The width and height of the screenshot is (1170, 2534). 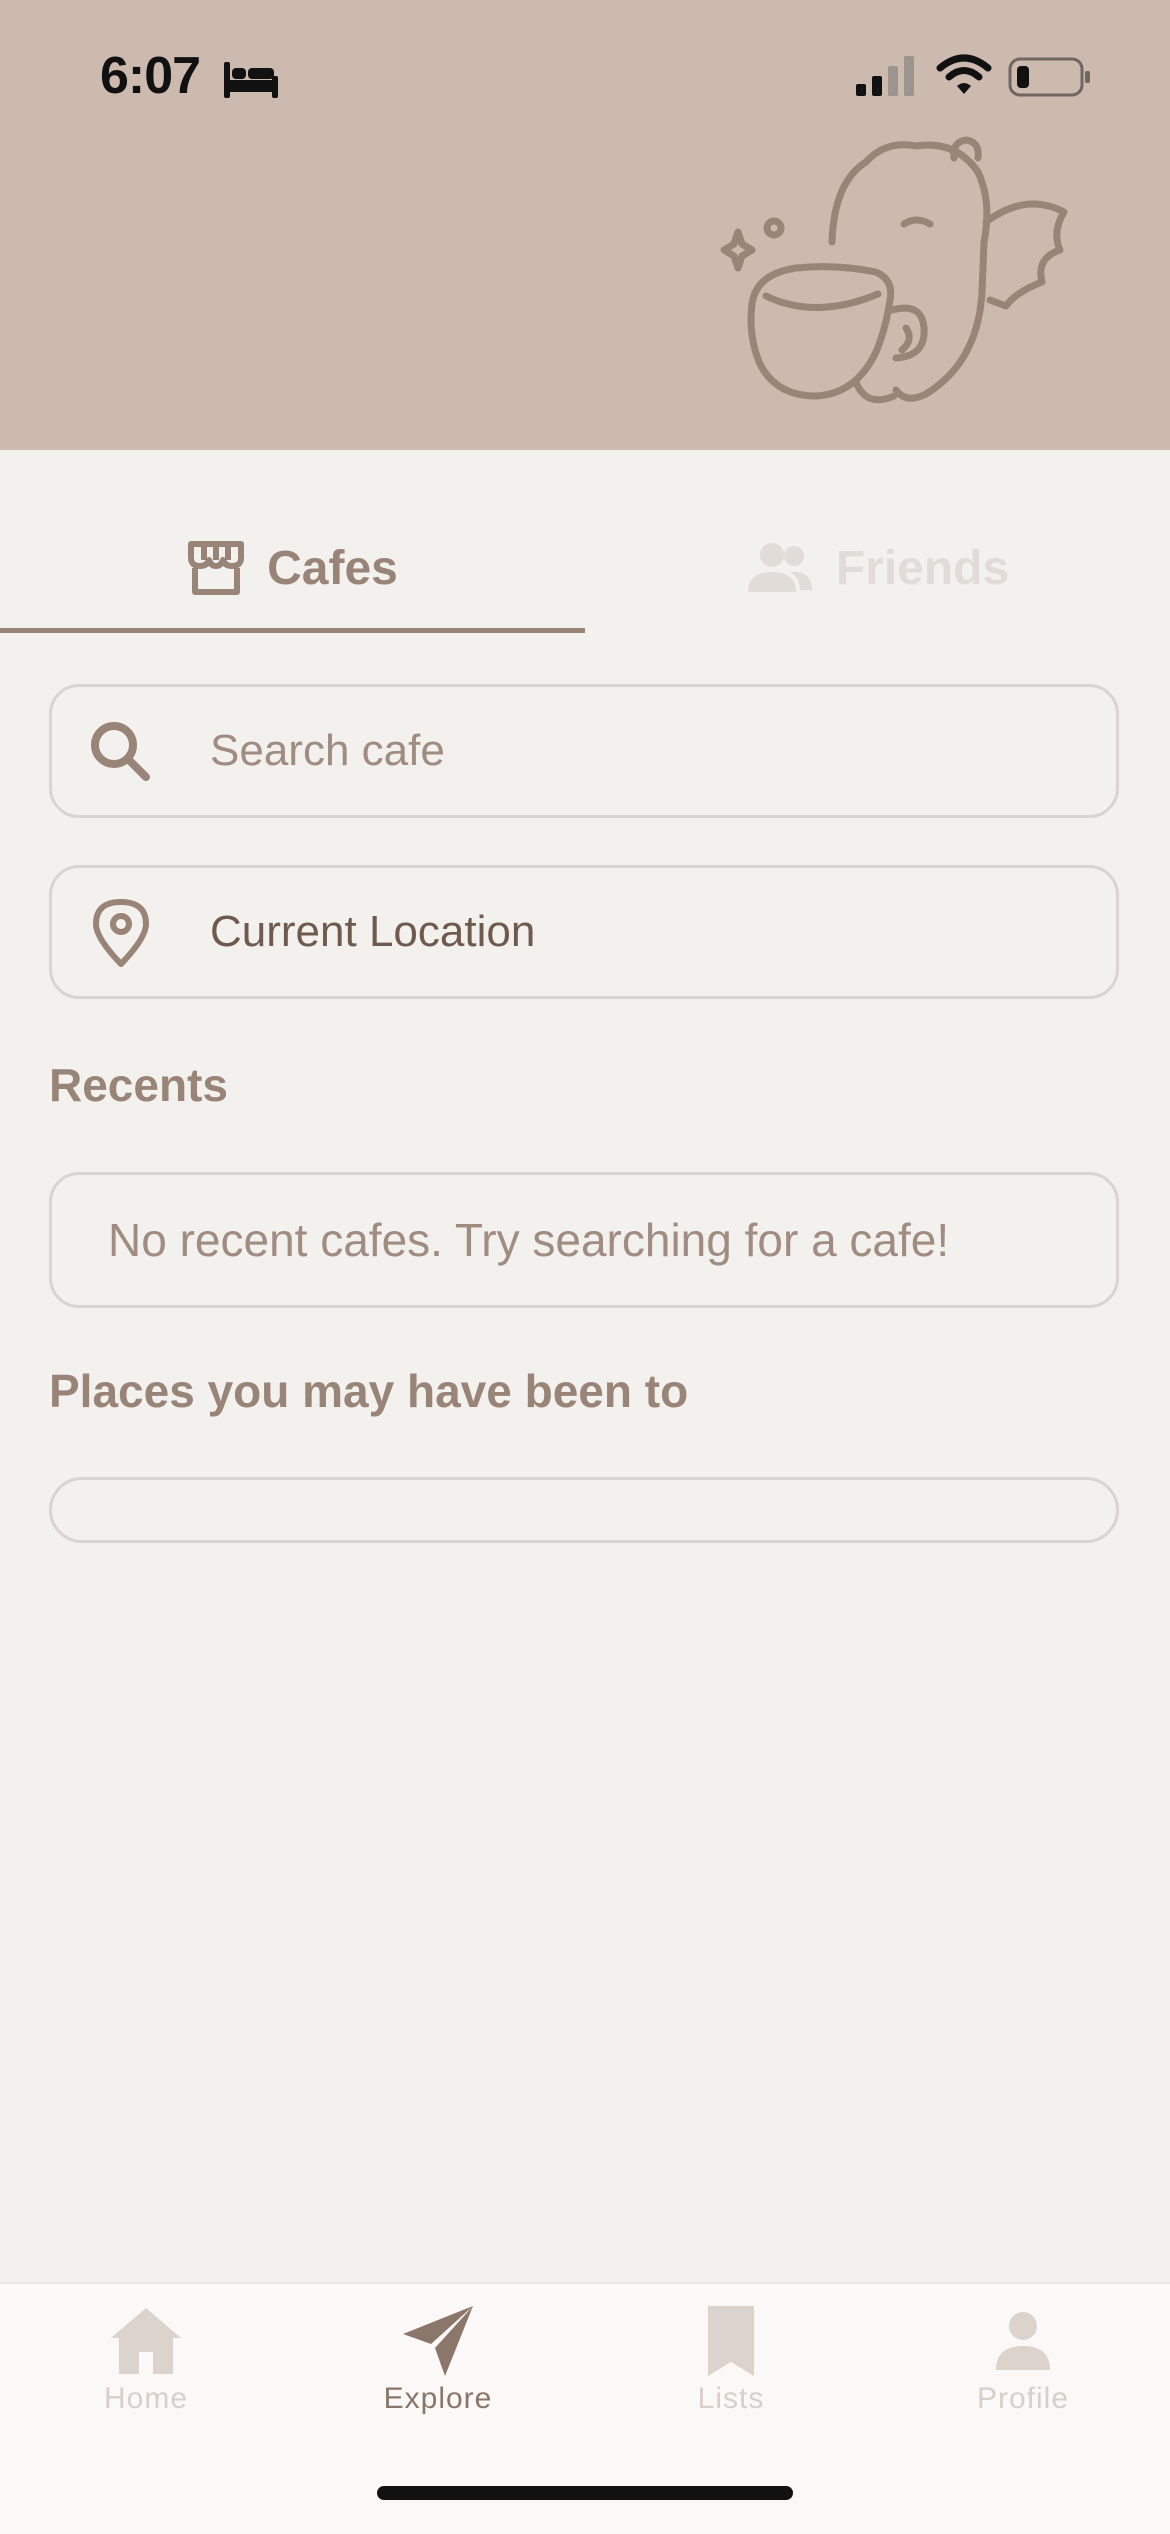 I want to click on tab-cafes: Cafes, so click(x=292, y=568).